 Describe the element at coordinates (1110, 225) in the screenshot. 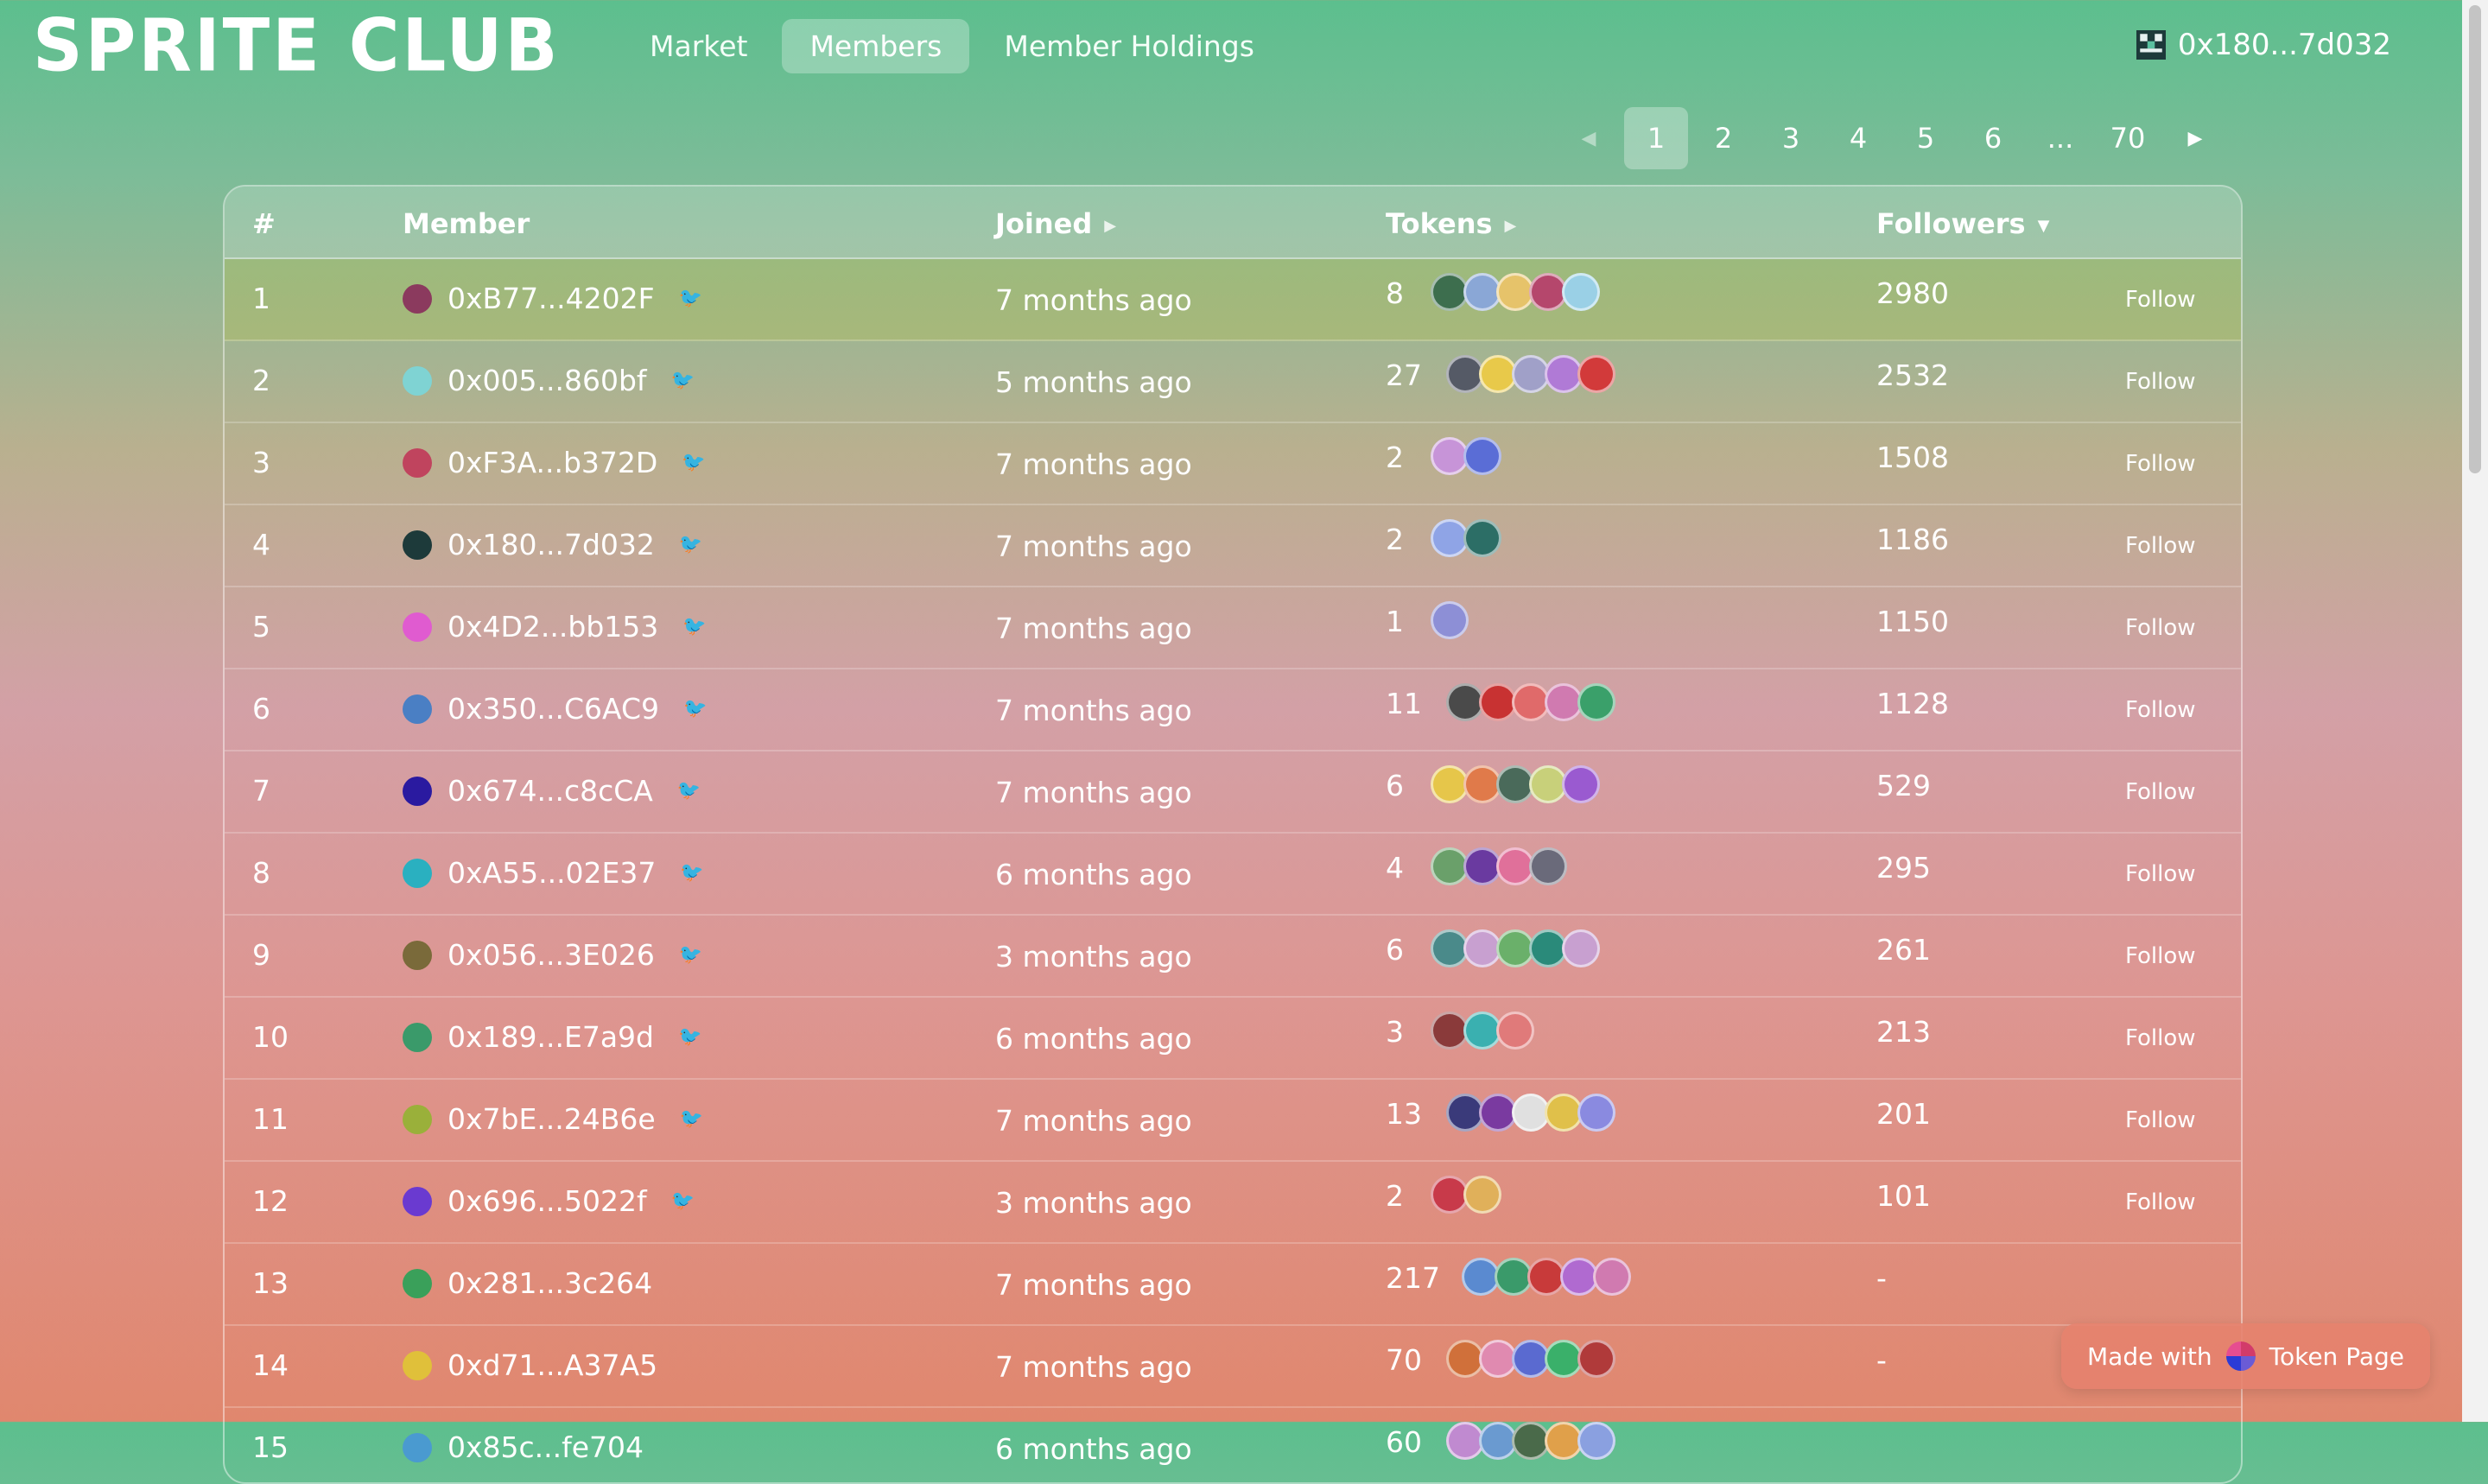

I see `sort-arrow-icon: ▶` at that location.